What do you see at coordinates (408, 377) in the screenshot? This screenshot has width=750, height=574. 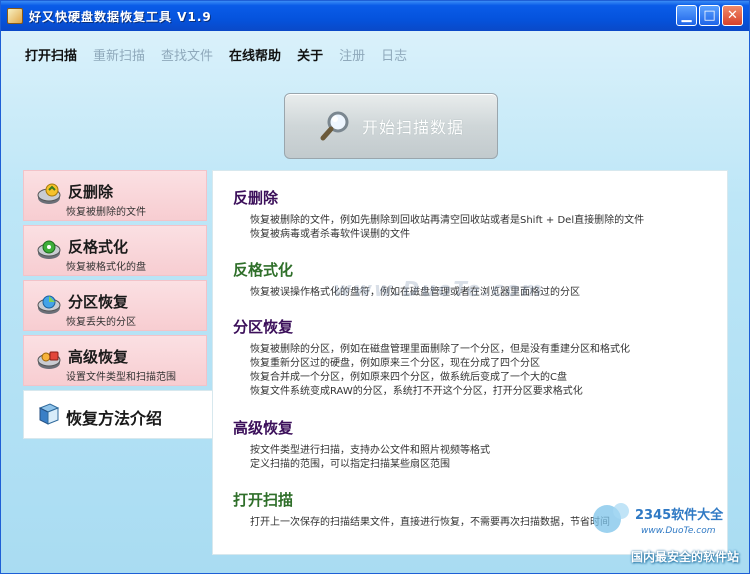 I see `section-line: 恢复合并成一个分区，例如原来四个分区，做系统后变成了一个大的C盘` at bounding box center [408, 377].